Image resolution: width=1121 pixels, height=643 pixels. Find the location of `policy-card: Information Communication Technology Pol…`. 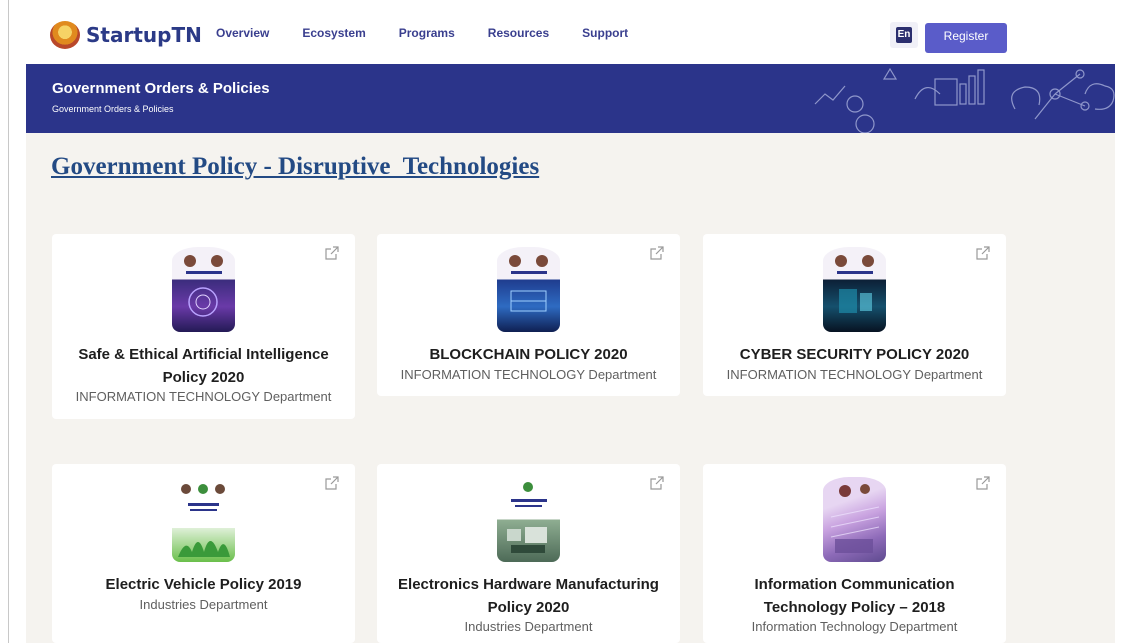

policy-card: Information Communication Technology Pol… is located at coordinates (854, 553).